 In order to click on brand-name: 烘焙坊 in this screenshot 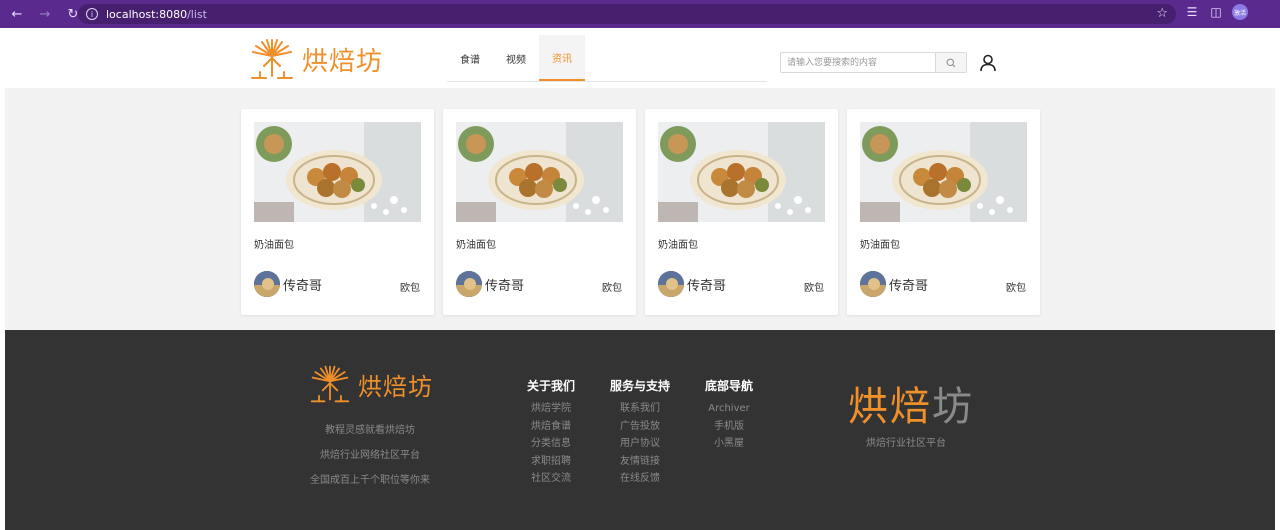, I will do `click(343, 61)`.